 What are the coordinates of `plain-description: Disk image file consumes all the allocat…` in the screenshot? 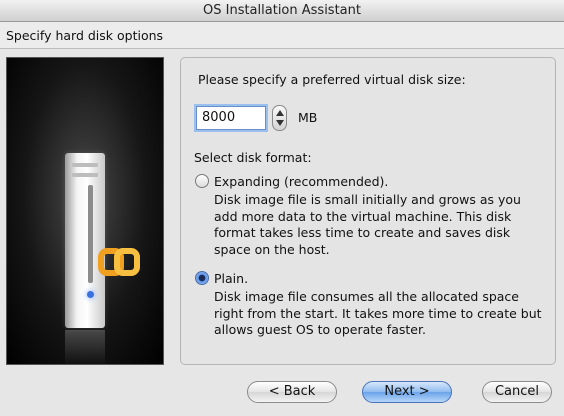 It's located at (378, 313).